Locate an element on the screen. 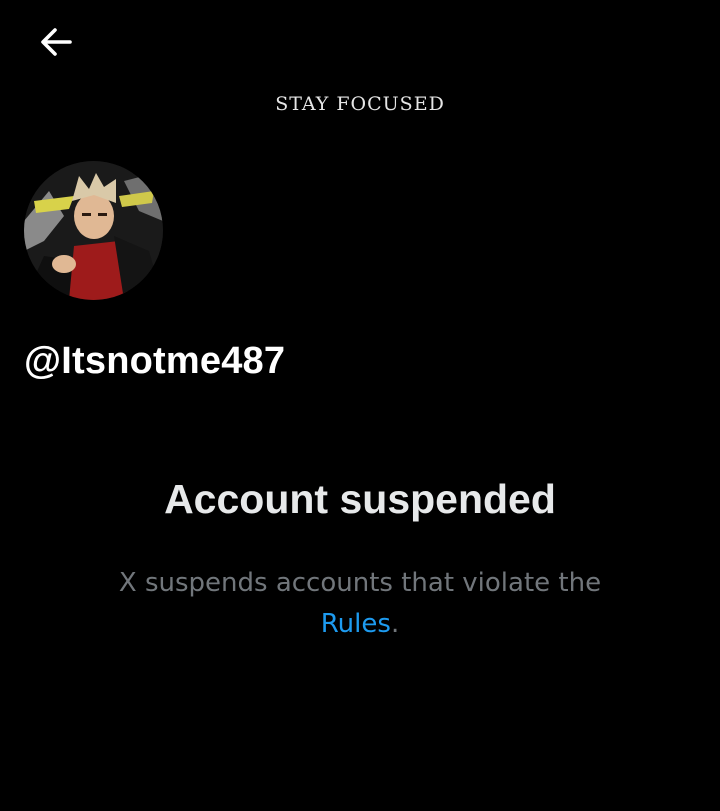  suspension-description-text: X suspends accounts that violate the is located at coordinates (360, 583).